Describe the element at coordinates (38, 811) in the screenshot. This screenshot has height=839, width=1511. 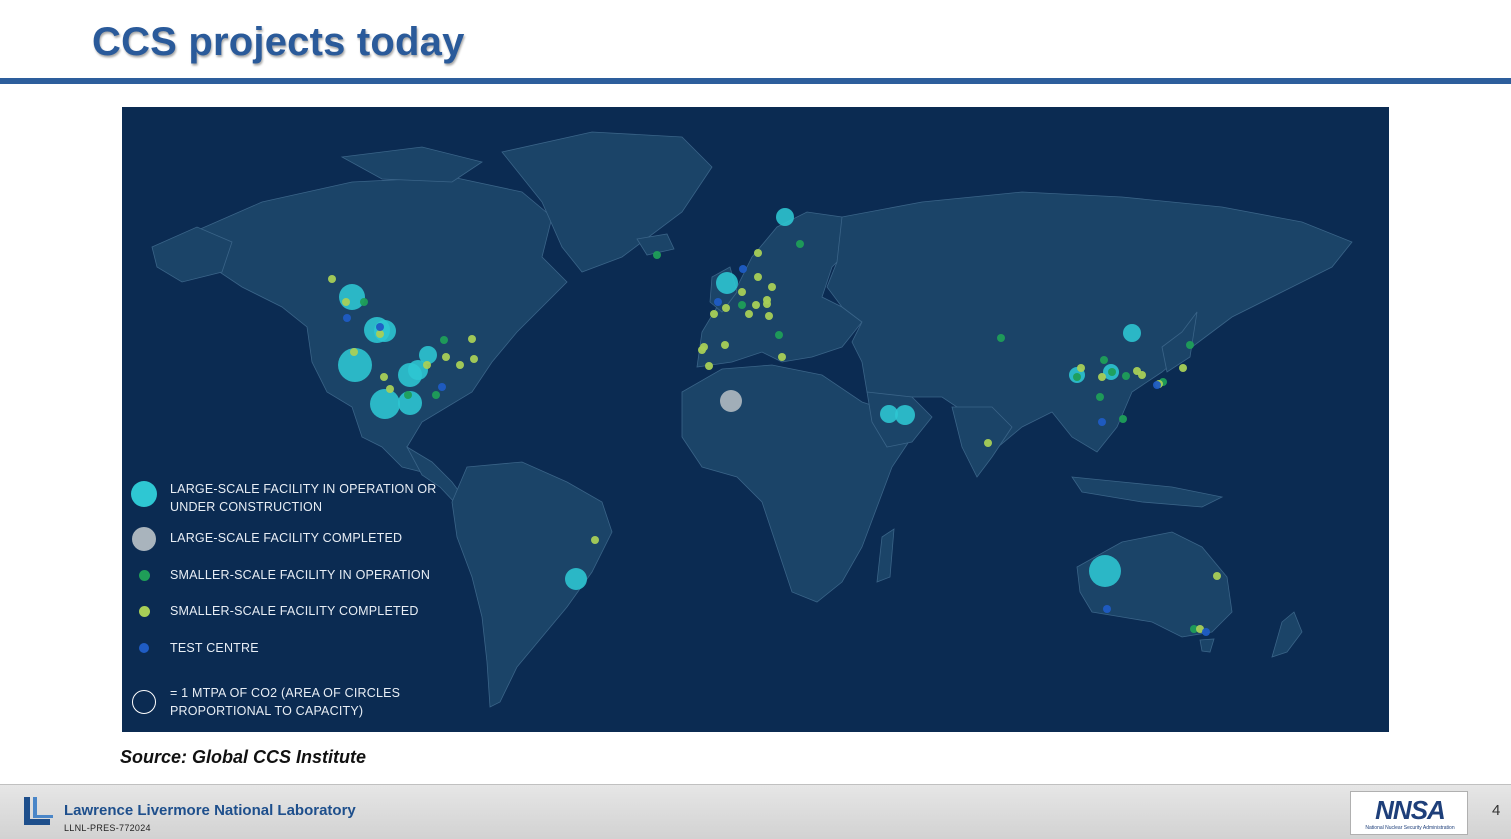
I see `llnl-logo-icon` at that location.